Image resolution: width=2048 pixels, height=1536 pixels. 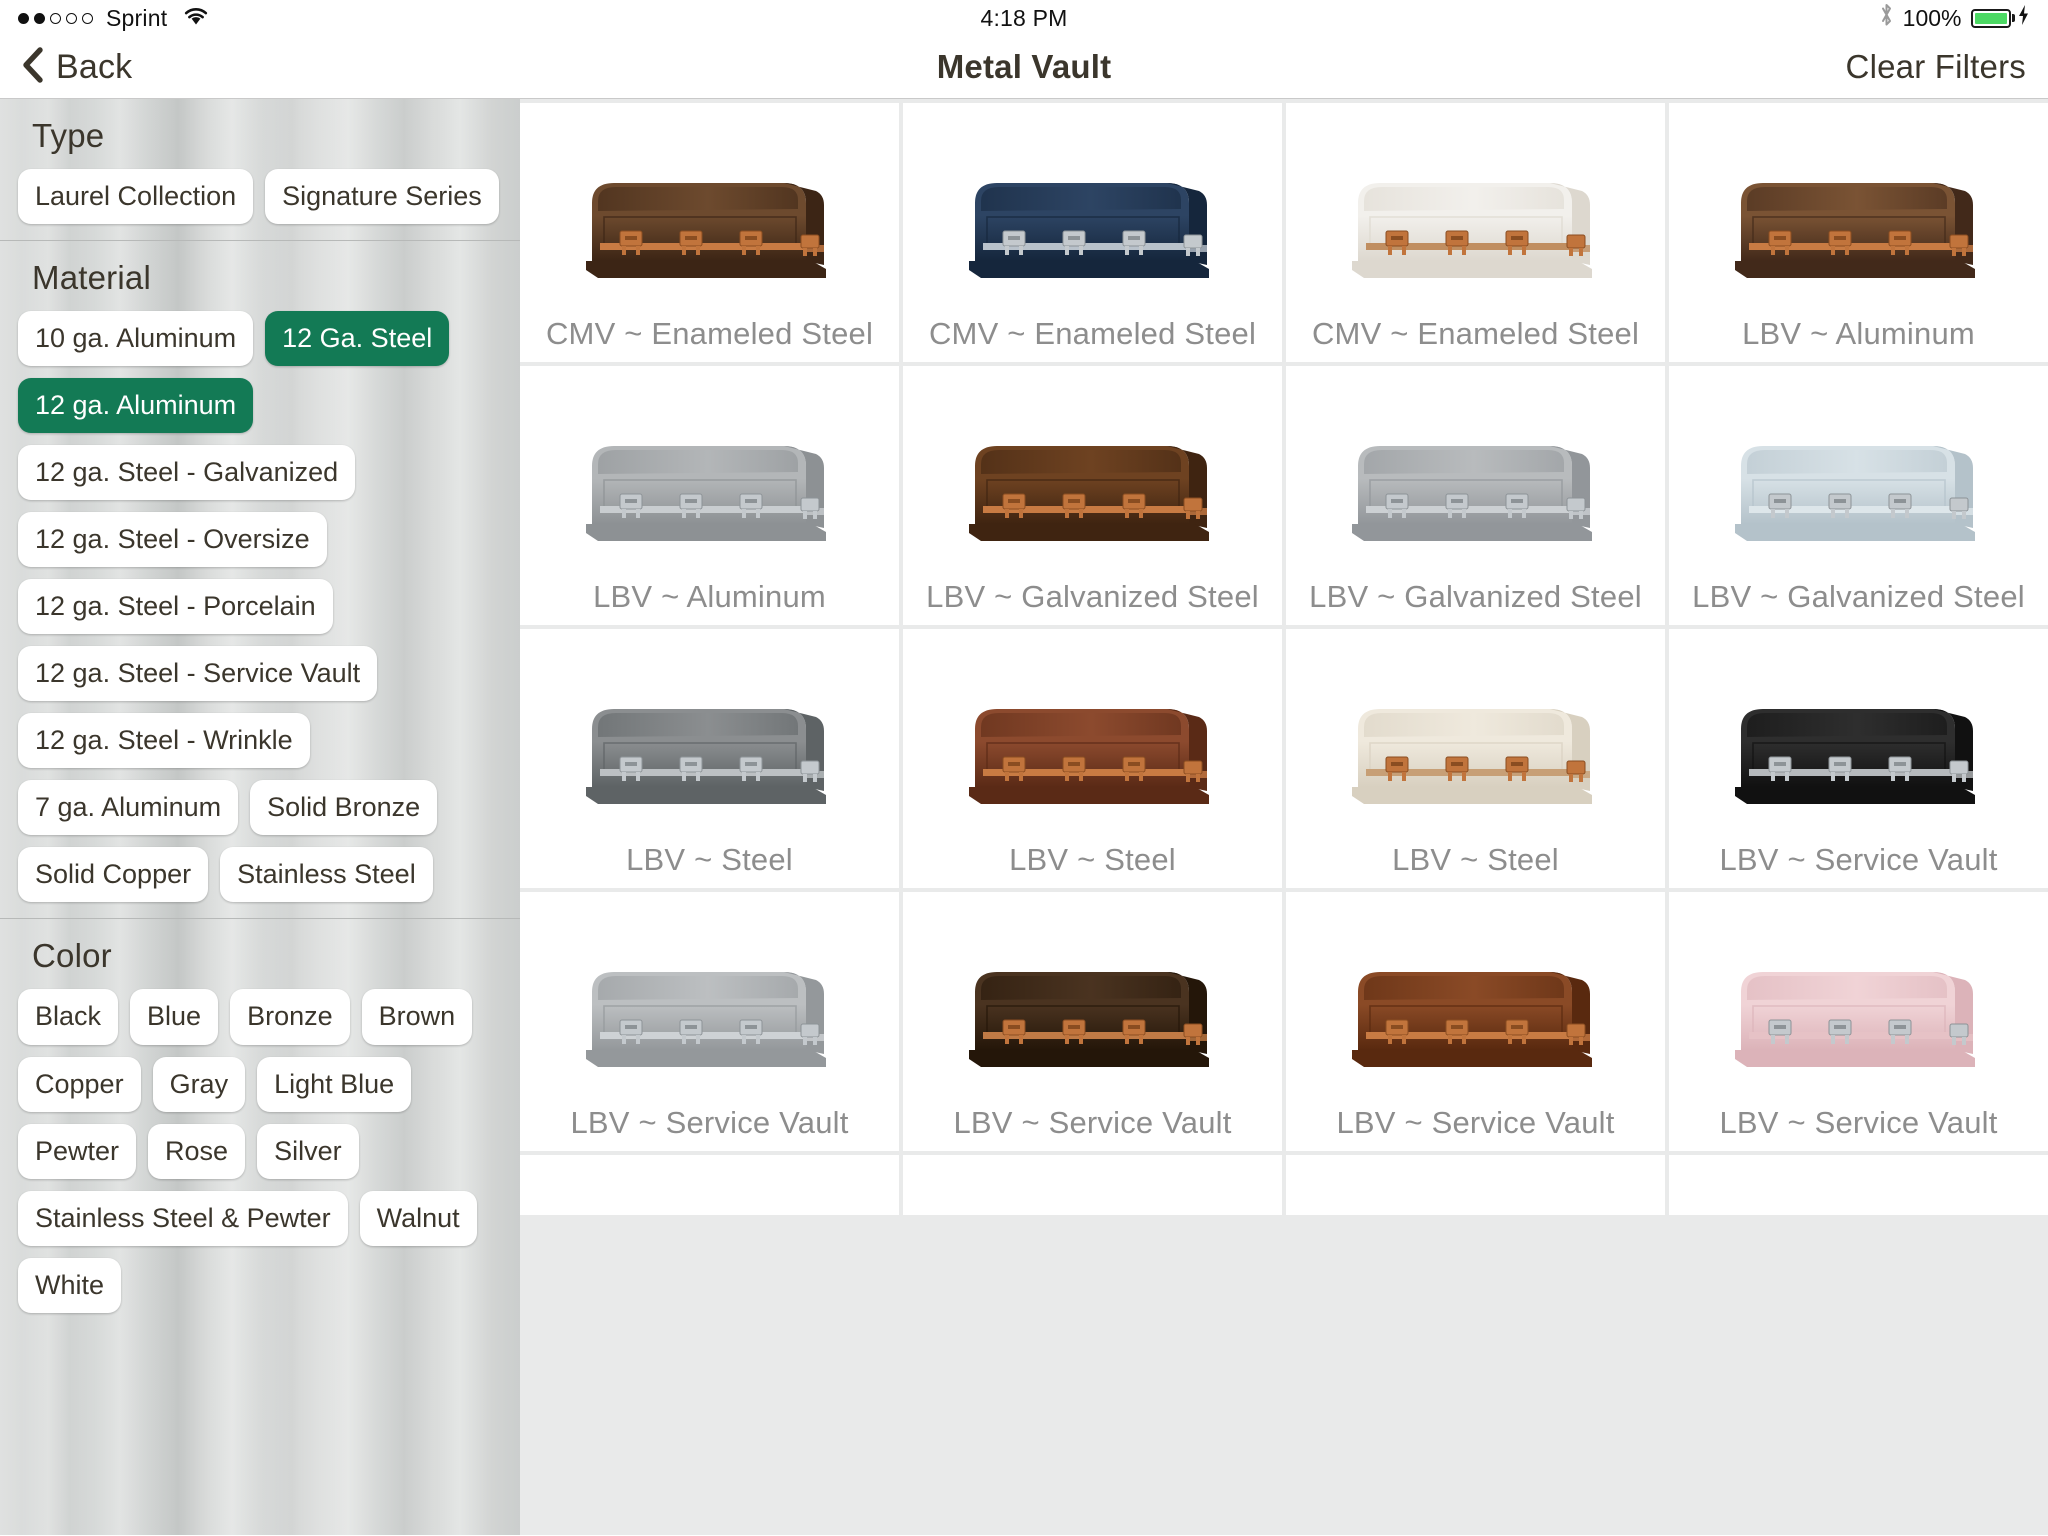 I want to click on filter-option-10-ga-aluminum: 10 ga. Aluminum, so click(x=136, y=339).